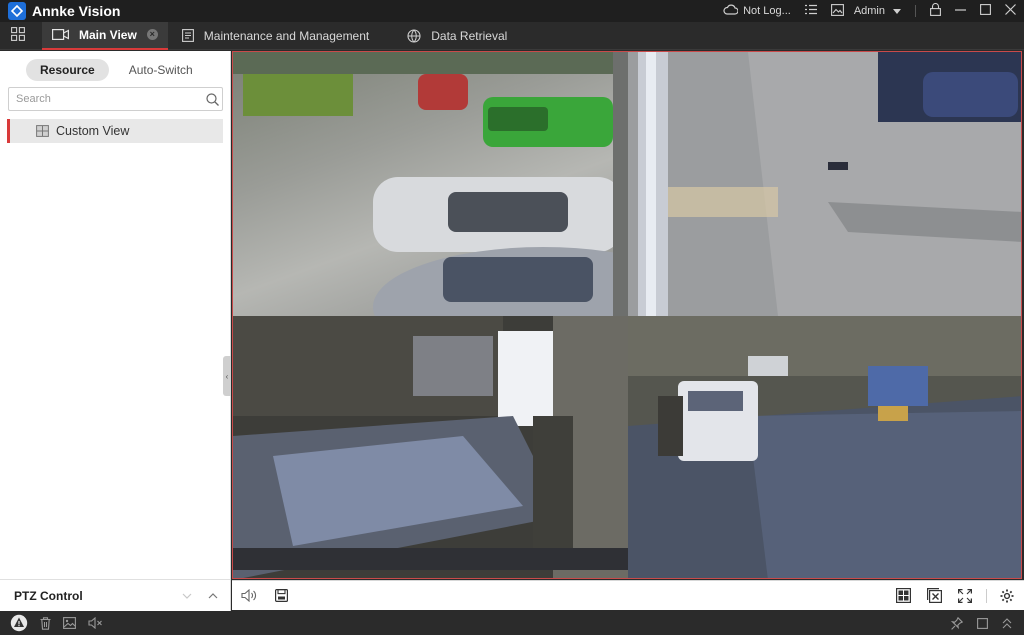  What do you see at coordinates (187, 35) in the screenshot?
I see `document-icon` at bounding box center [187, 35].